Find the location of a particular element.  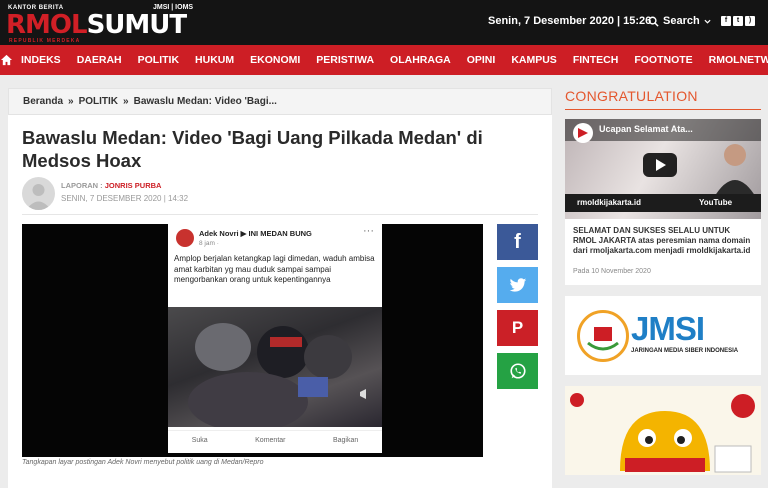

post-photo is located at coordinates (275, 367).